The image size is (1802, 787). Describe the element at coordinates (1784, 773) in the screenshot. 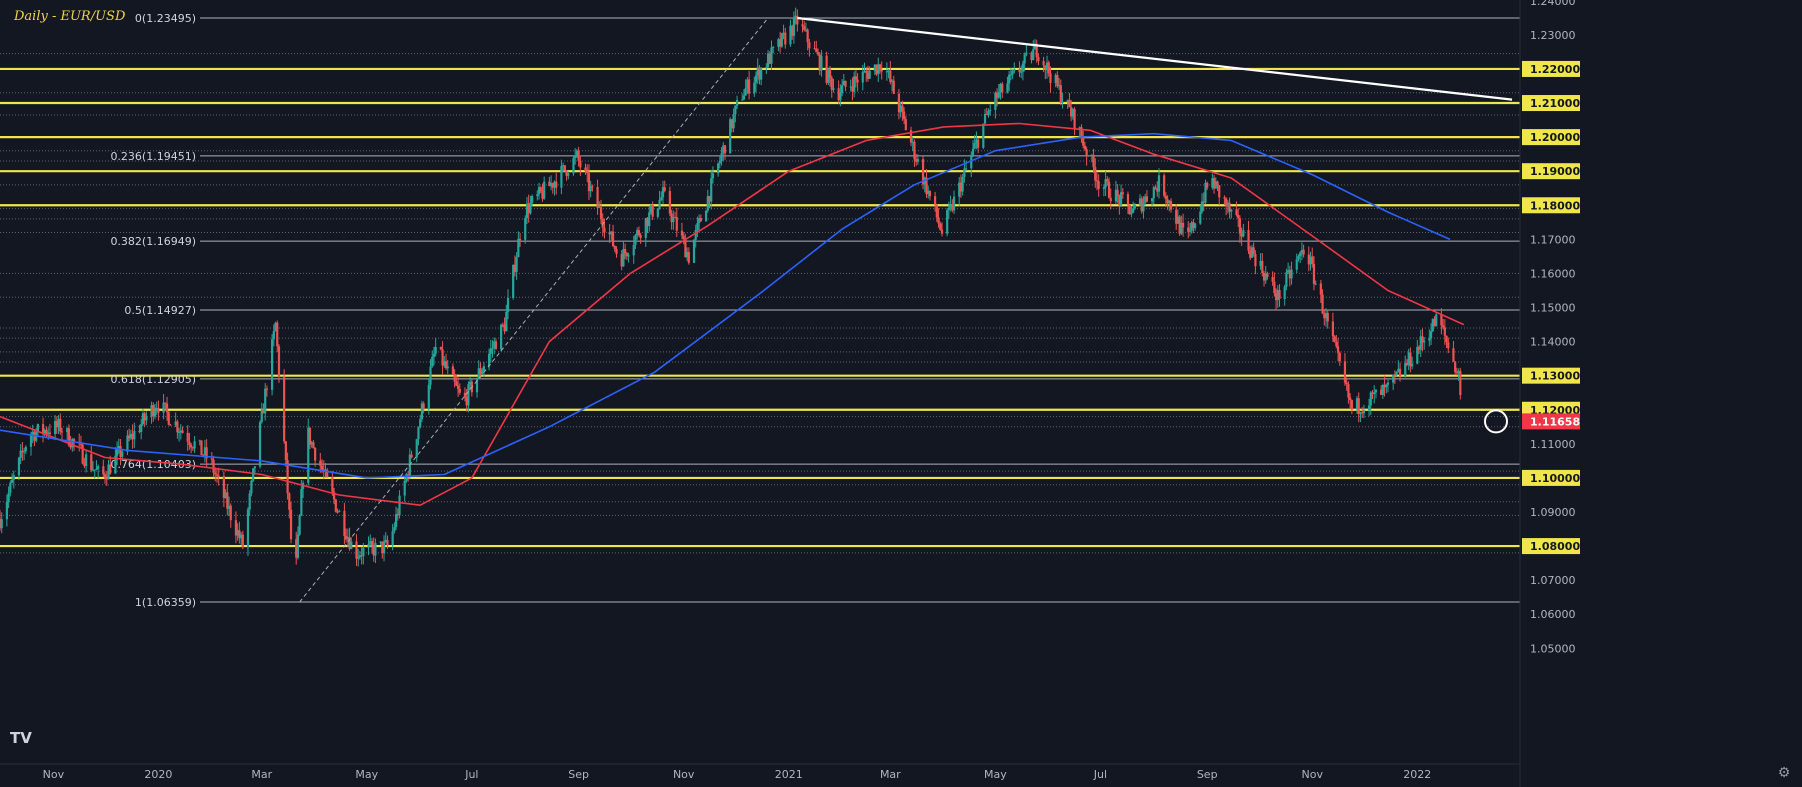

I see `gear-icon: ⚙` at that location.